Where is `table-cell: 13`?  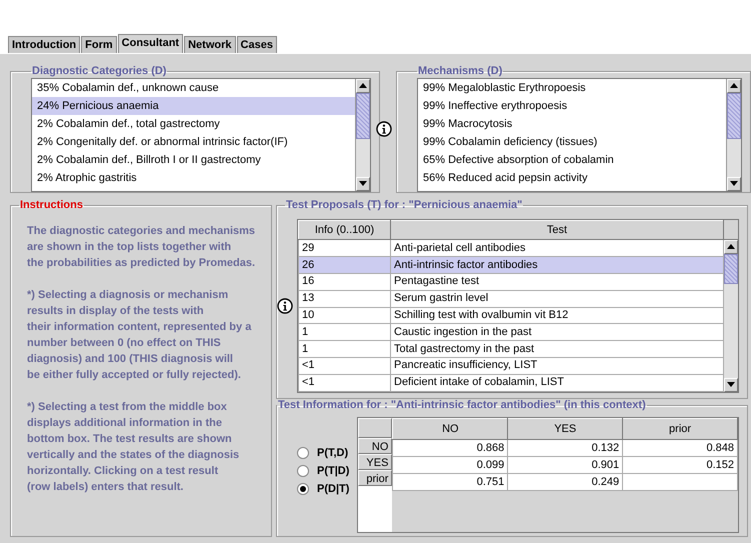 table-cell: 13 is located at coordinates (344, 299).